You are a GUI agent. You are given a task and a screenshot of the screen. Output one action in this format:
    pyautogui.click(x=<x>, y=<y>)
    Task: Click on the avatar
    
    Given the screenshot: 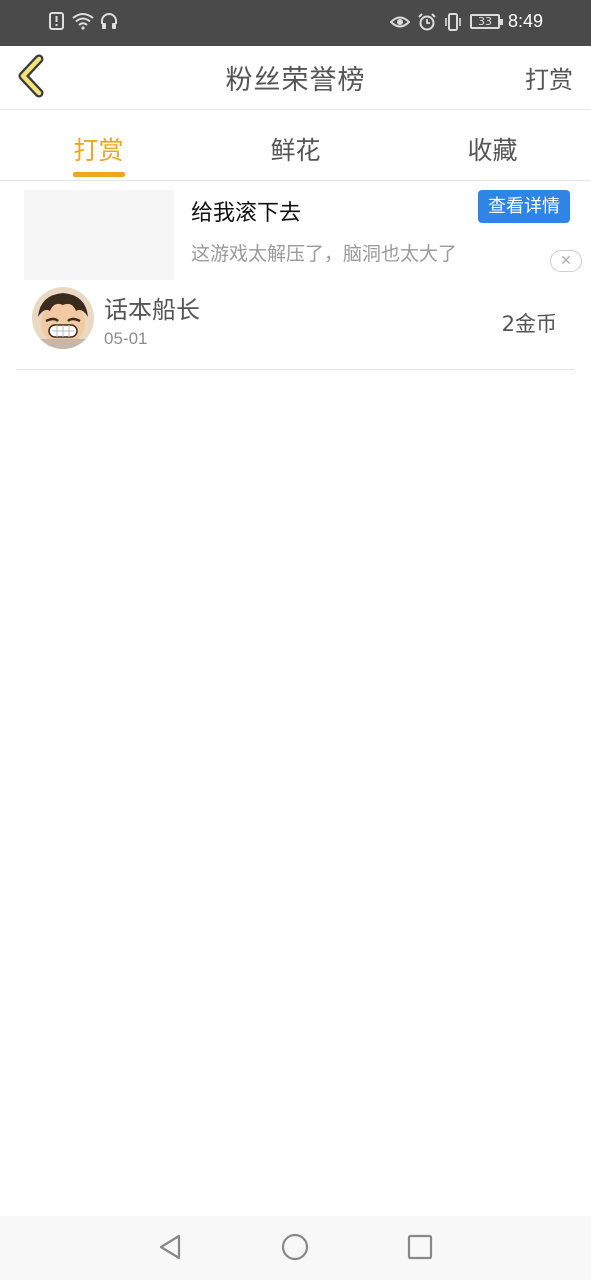 What is the action you would take?
    pyautogui.click(x=63, y=318)
    